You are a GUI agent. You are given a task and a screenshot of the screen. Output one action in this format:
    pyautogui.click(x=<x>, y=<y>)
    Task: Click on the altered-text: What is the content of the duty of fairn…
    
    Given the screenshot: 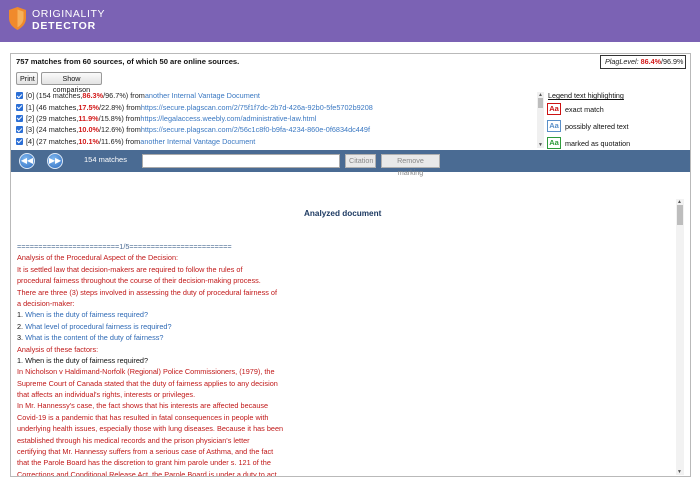 What is the action you would take?
    pyautogui.click(x=94, y=338)
    